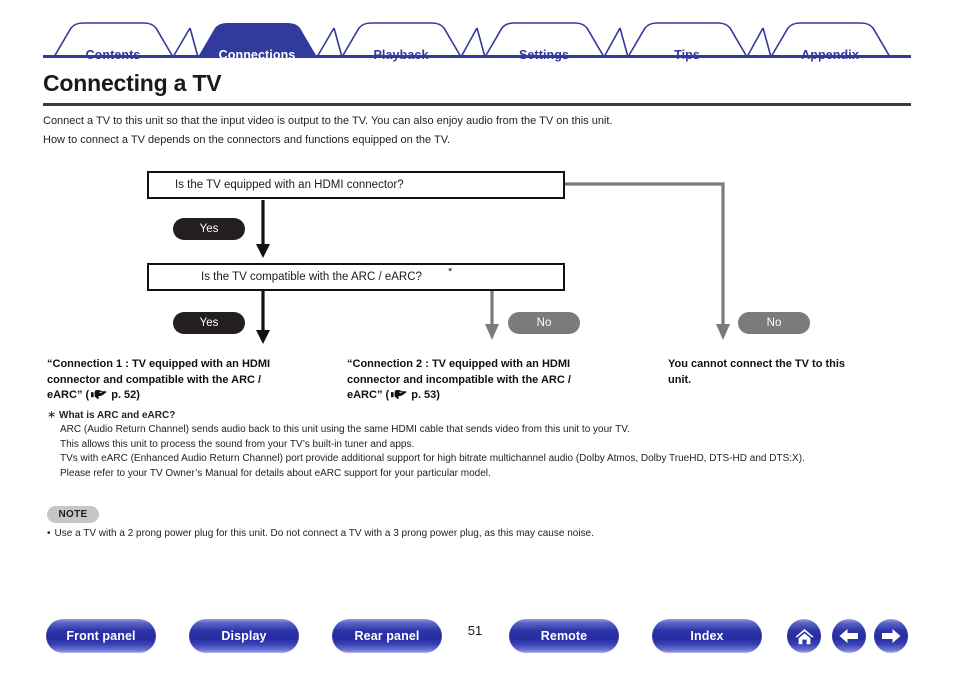  What do you see at coordinates (497, 397) in the screenshot?
I see `result-2-line-3: eARC” ( p. 53)` at bounding box center [497, 397].